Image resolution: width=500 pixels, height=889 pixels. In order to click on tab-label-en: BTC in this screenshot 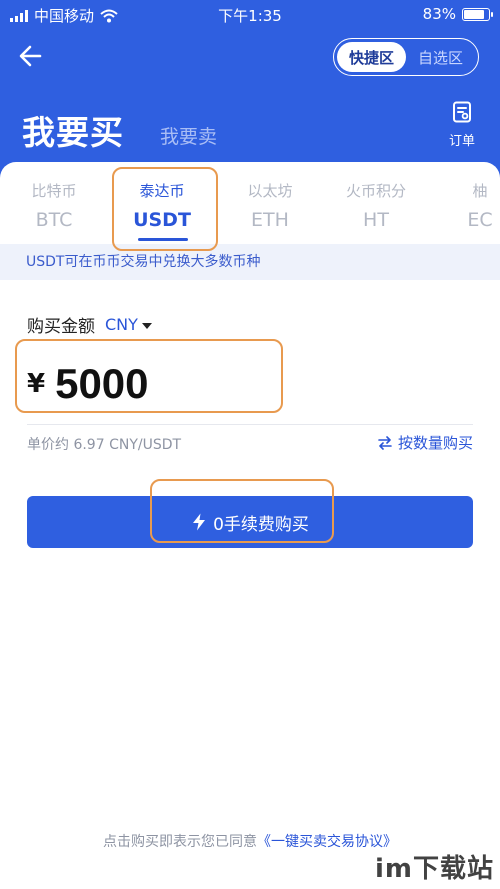, I will do `click(54, 220)`.